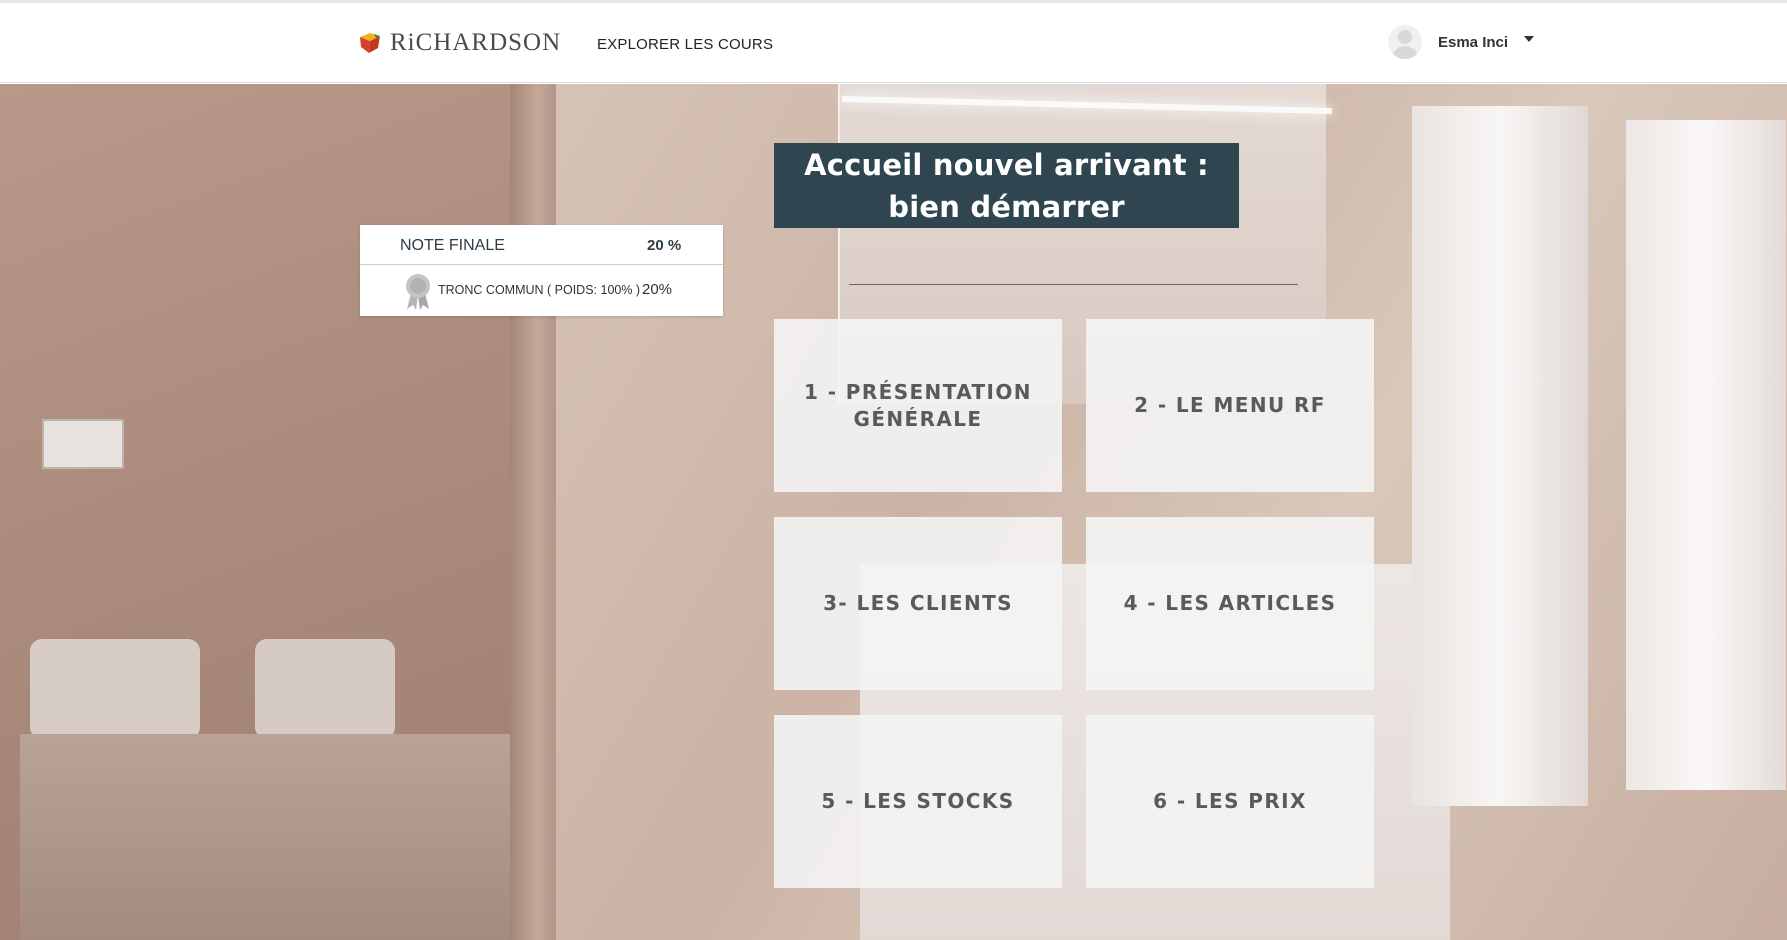 This screenshot has width=1787, height=940. What do you see at coordinates (664, 245) in the screenshot?
I see `final-grade-value: 20 %` at bounding box center [664, 245].